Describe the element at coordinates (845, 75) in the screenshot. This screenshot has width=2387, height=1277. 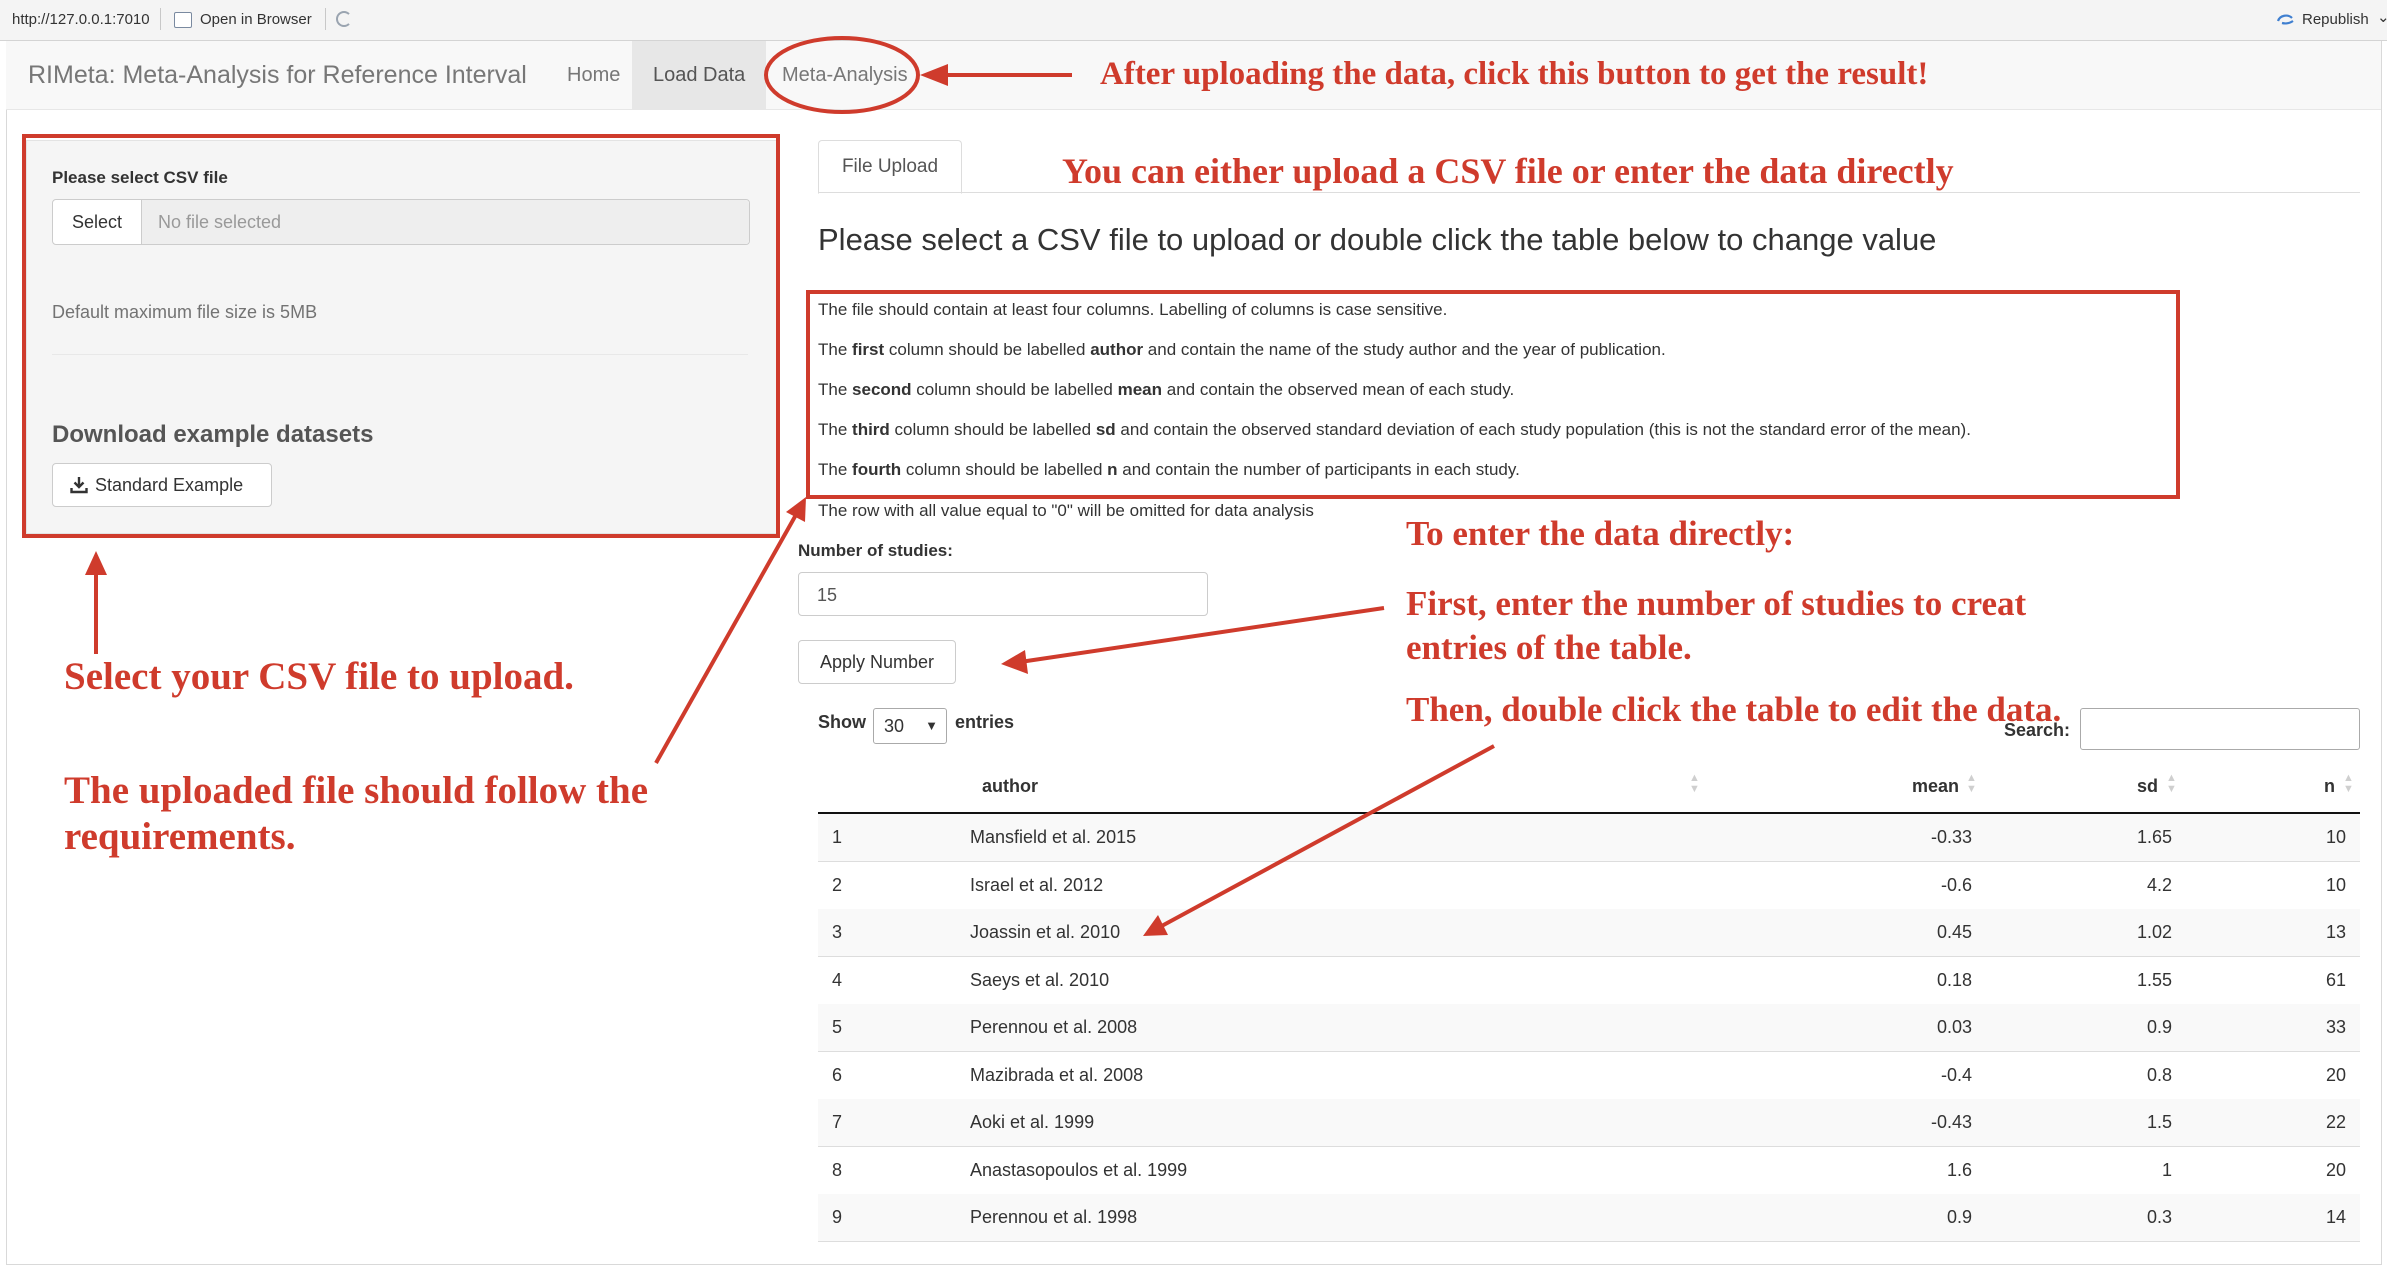
I see `nav-meta-analysis: Meta-Analysis` at that location.